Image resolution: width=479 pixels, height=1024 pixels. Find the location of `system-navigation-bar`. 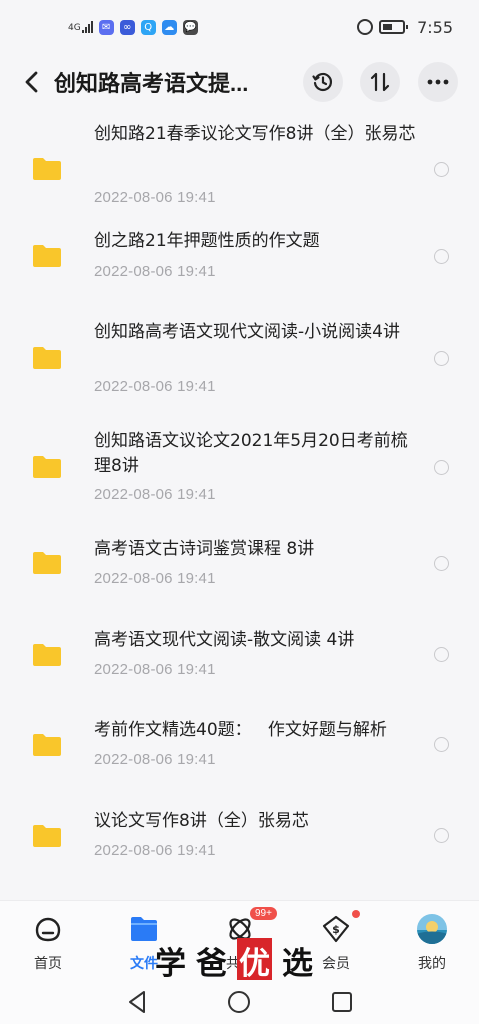

system-navigation-bar is located at coordinates (239, 1002).